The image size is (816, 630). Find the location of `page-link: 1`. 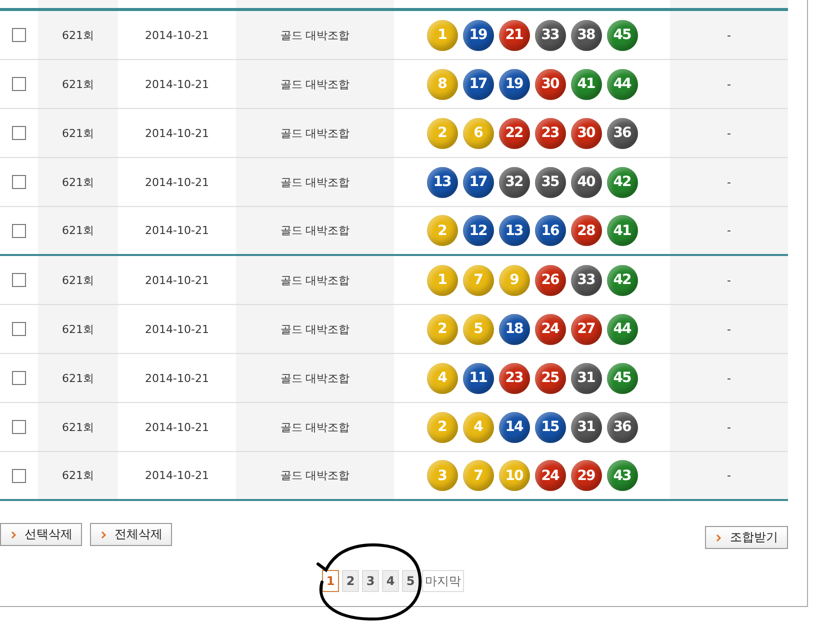

page-link: 1 is located at coordinates (330, 581).